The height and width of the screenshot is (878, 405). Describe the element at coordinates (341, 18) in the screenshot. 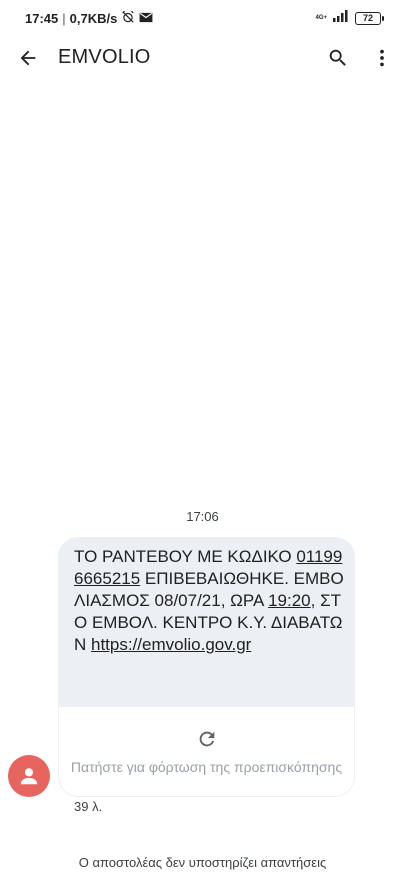

I see `signal-icon` at that location.